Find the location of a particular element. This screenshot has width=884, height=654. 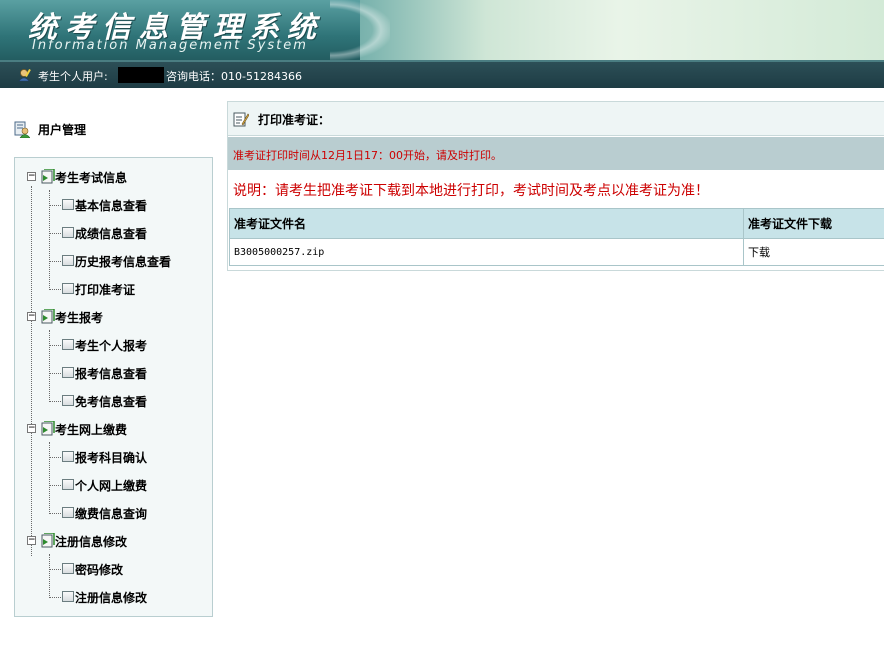

table-row: B3005000257.zip 下载 is located at coordinates (556, 252).